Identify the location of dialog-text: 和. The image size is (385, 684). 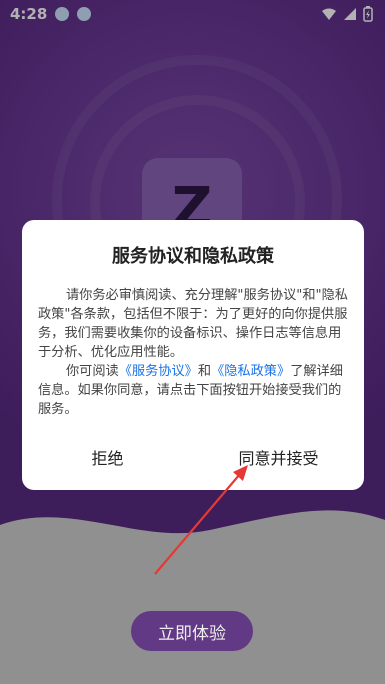
(204, 371).